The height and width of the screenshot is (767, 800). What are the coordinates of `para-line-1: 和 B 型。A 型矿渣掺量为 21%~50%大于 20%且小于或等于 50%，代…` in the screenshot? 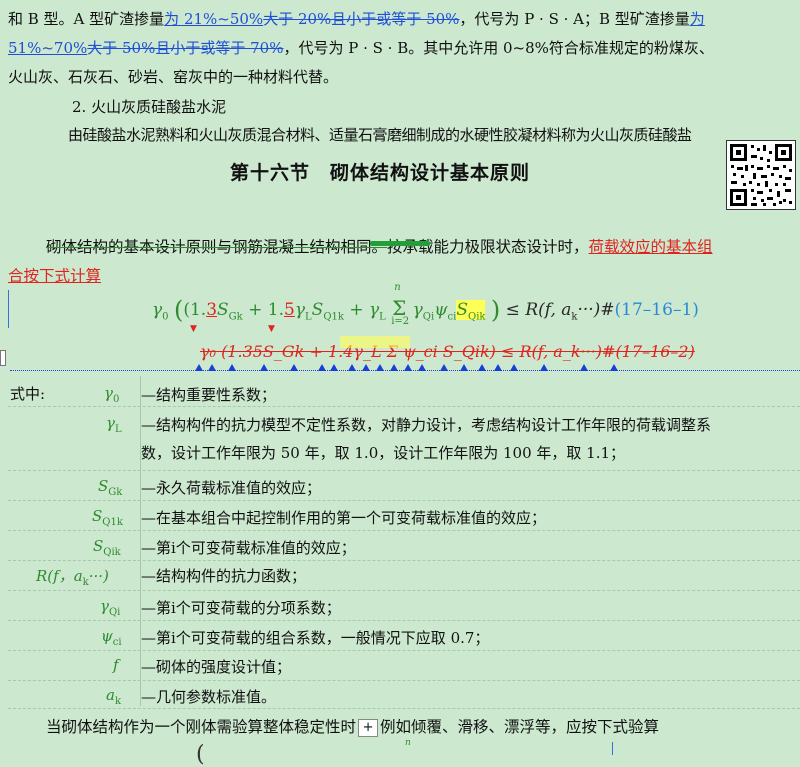 It's located at (356, 18).